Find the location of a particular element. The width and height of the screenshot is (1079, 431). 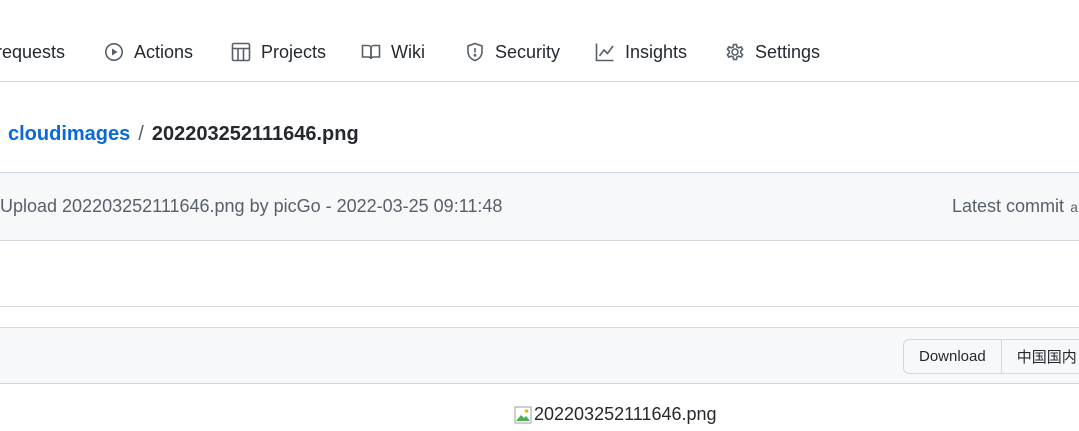

china-mirror-button: 中国国内 is located at coordinates (1040, 356).